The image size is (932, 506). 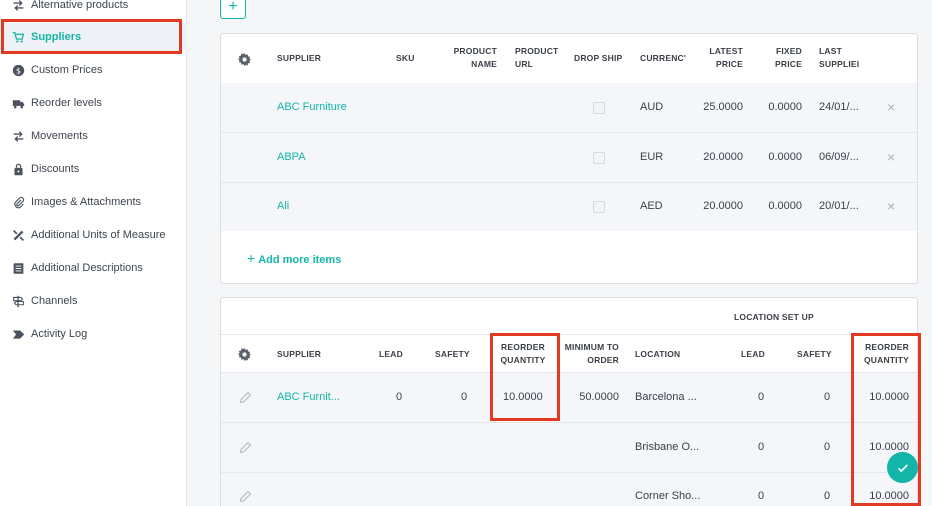 I want to click on tag-lock-icon, so click(x=18, y=169).